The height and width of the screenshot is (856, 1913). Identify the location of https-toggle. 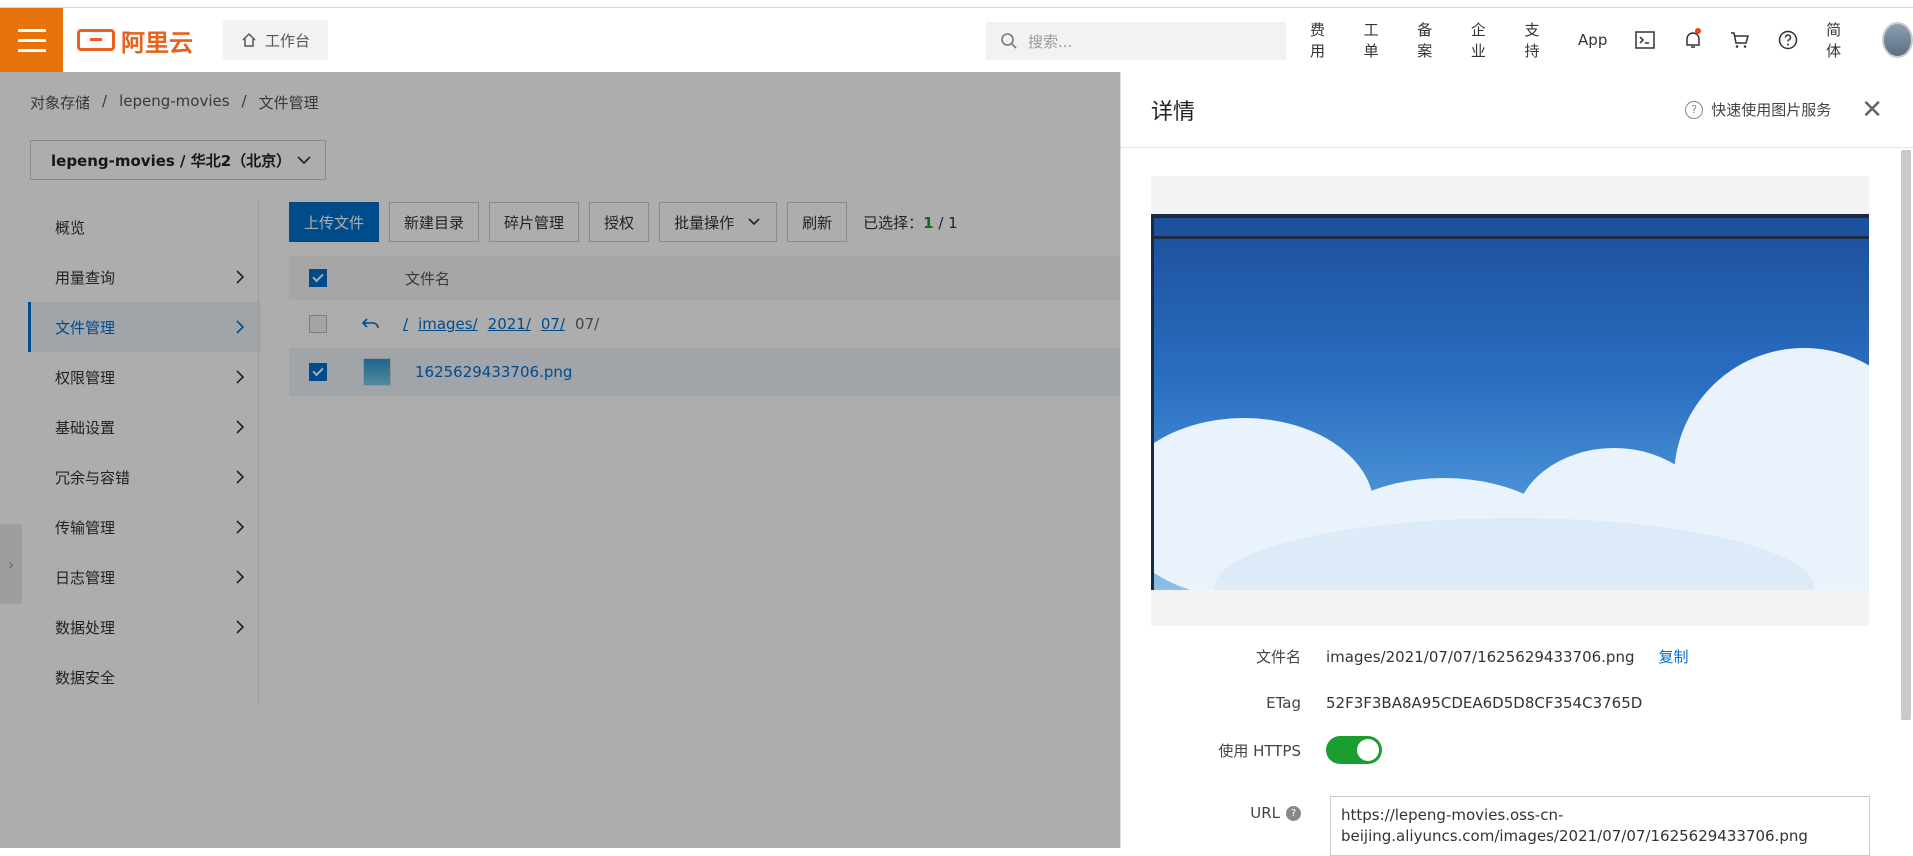
(1354, 750).